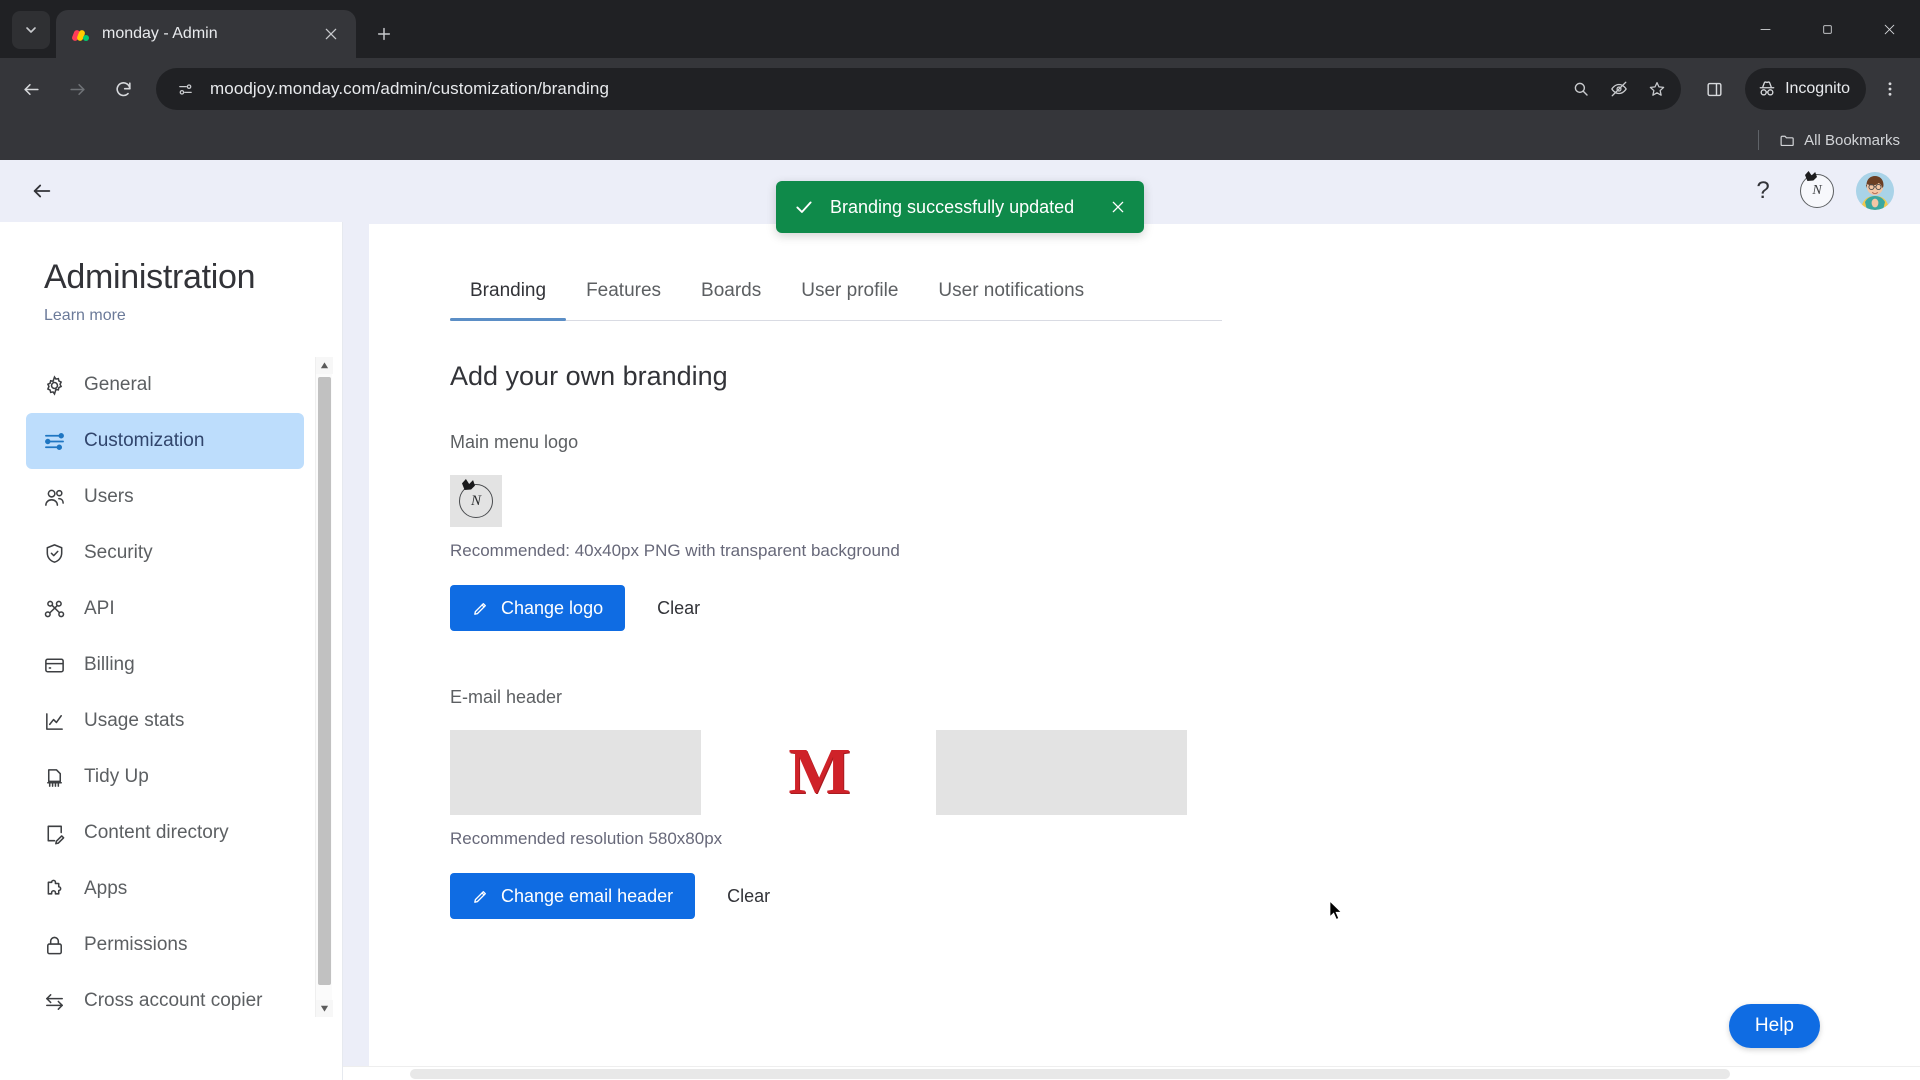  I want to click on tab-features: Features, so click(623, 300).